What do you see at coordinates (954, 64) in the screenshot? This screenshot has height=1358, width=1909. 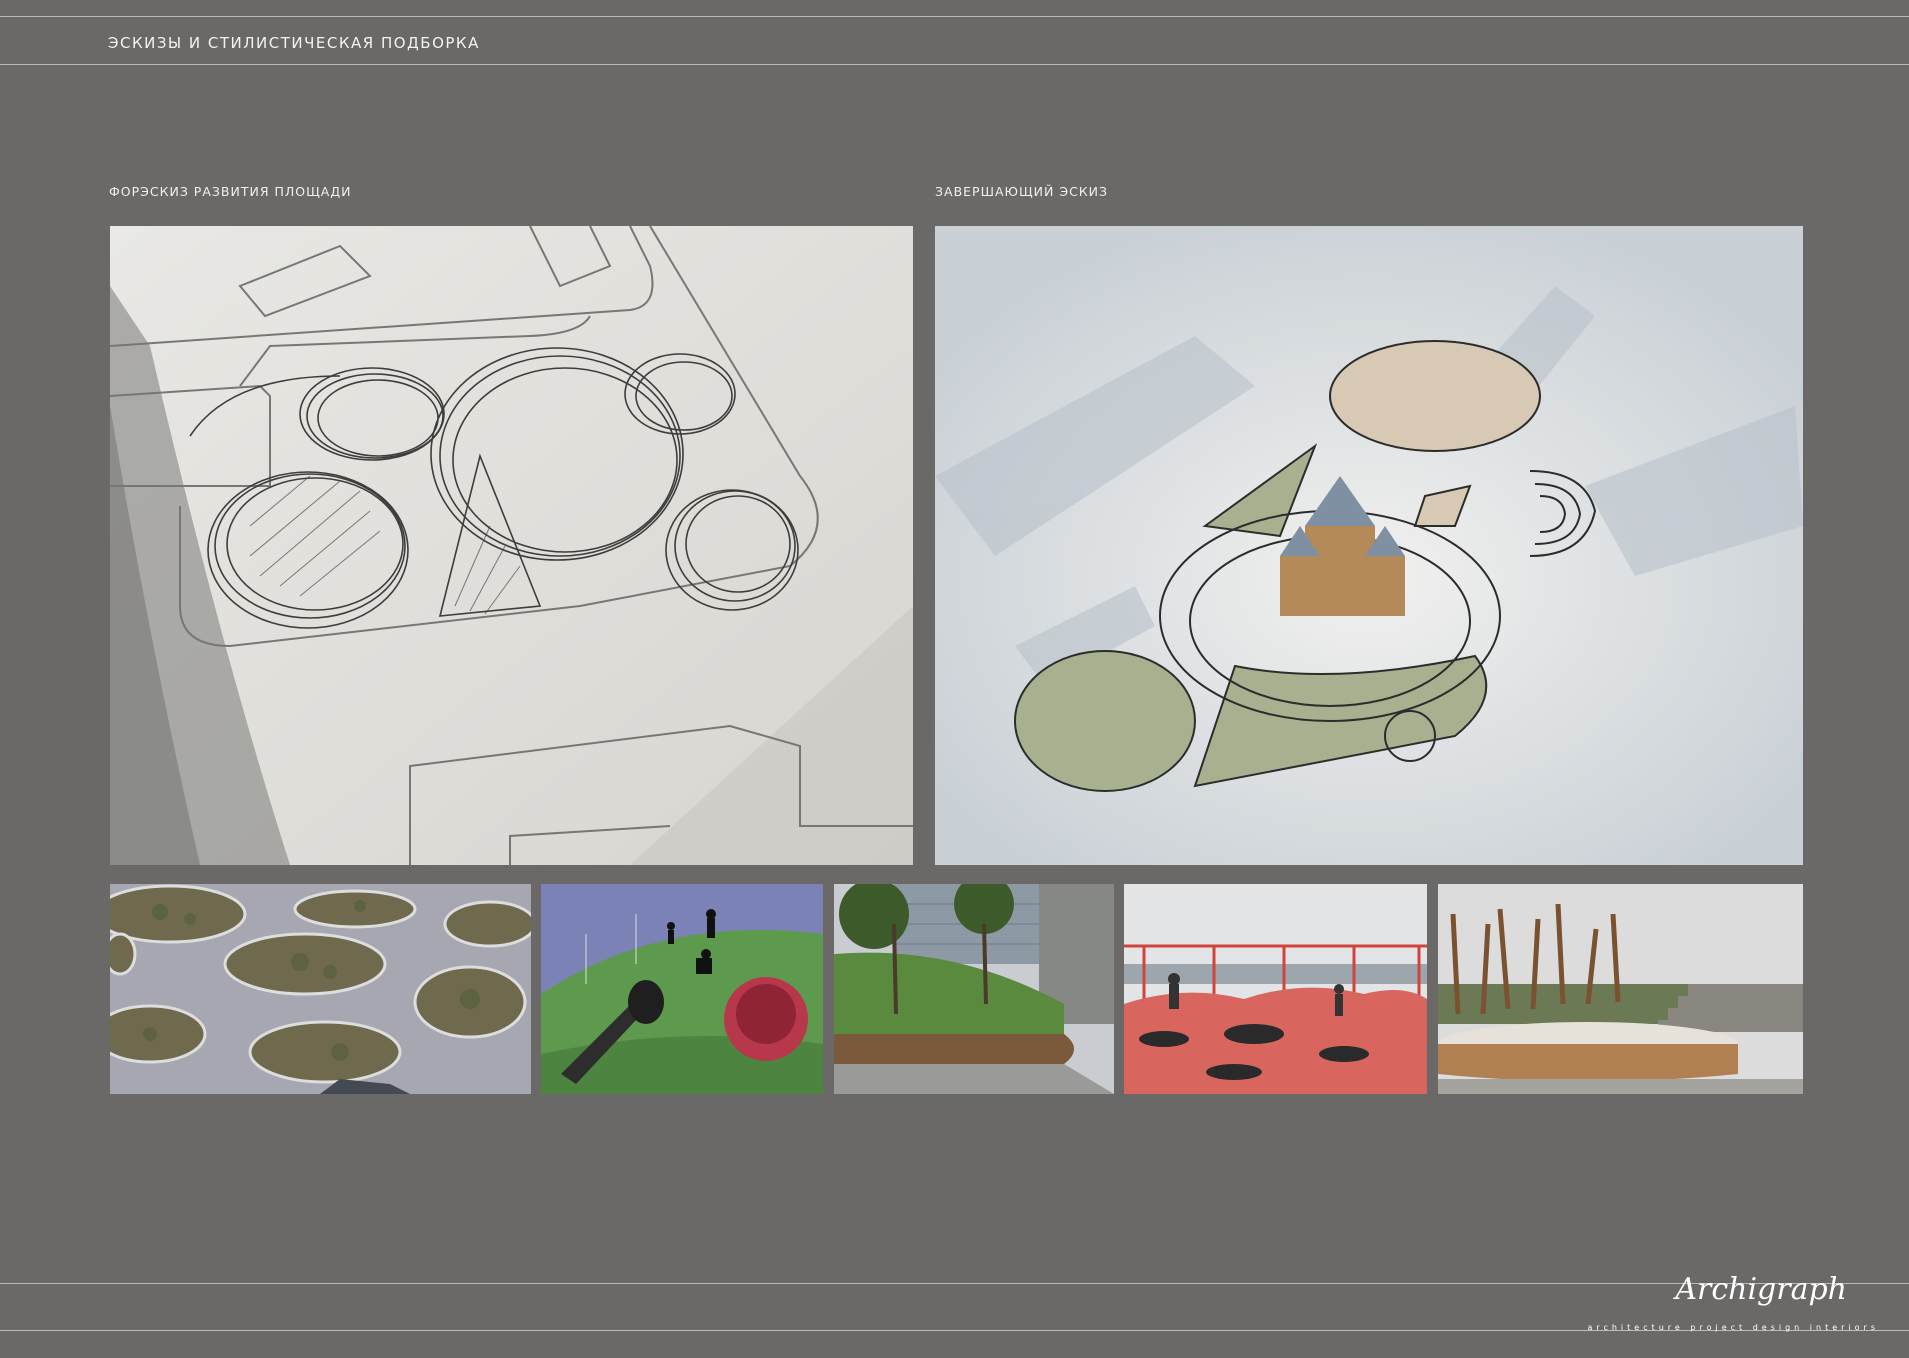 I see `header-rule` at bounding box center [954, 64].